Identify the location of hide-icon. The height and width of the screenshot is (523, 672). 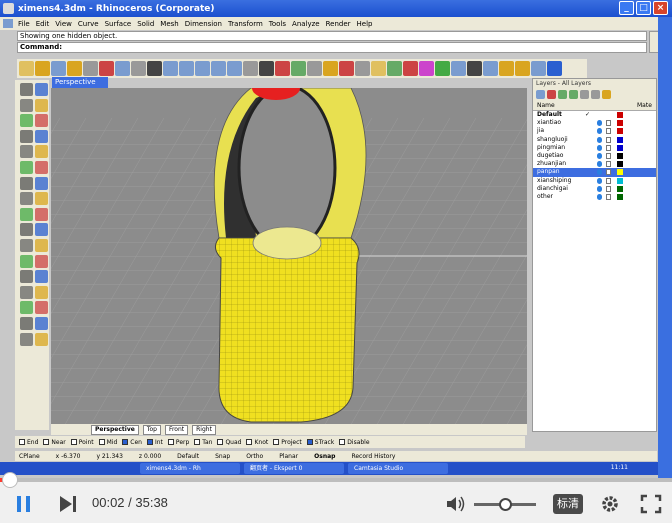
(362, 68).